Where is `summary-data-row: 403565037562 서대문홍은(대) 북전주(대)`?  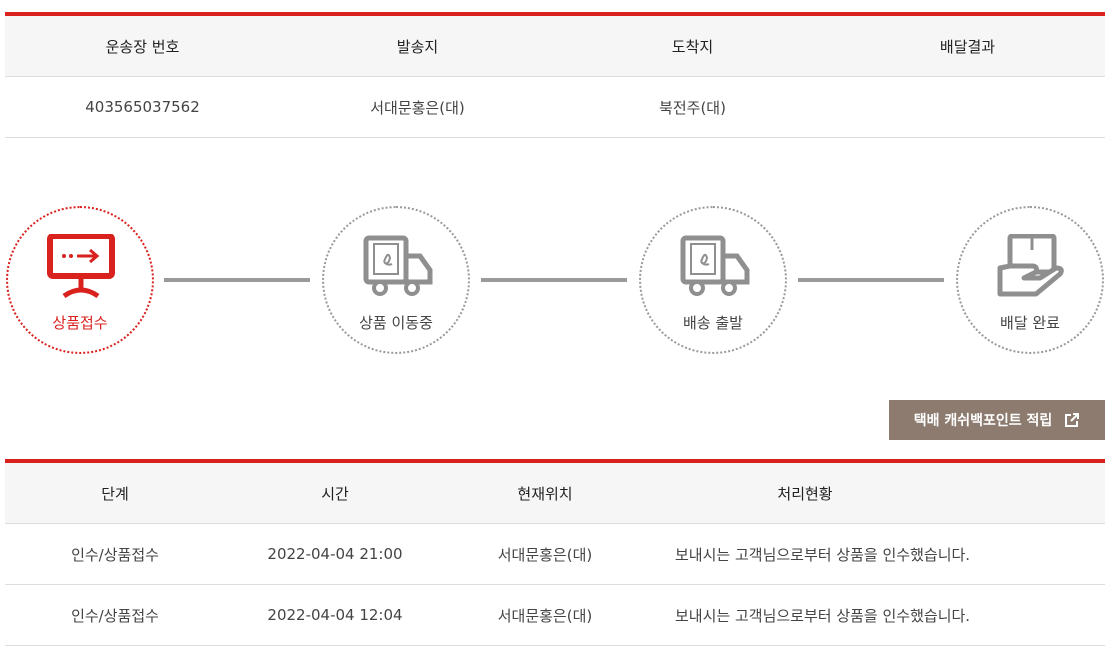
summary-data-row: 403565037562 서대문홍은(대) 북전주(대) is located at coordinates (555, 107).